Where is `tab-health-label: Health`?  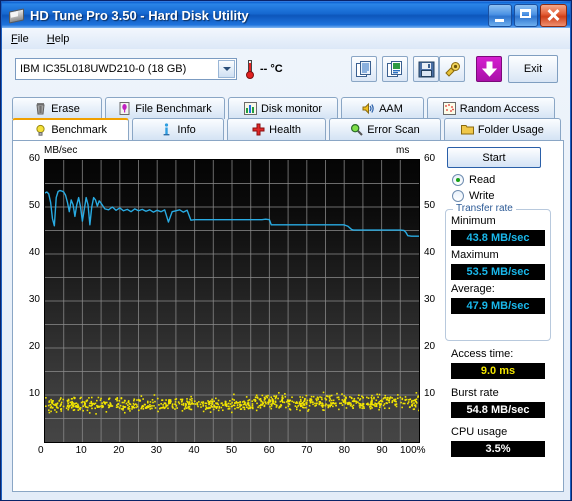 tab-health-label: Health is located at coordinates (285, 129).